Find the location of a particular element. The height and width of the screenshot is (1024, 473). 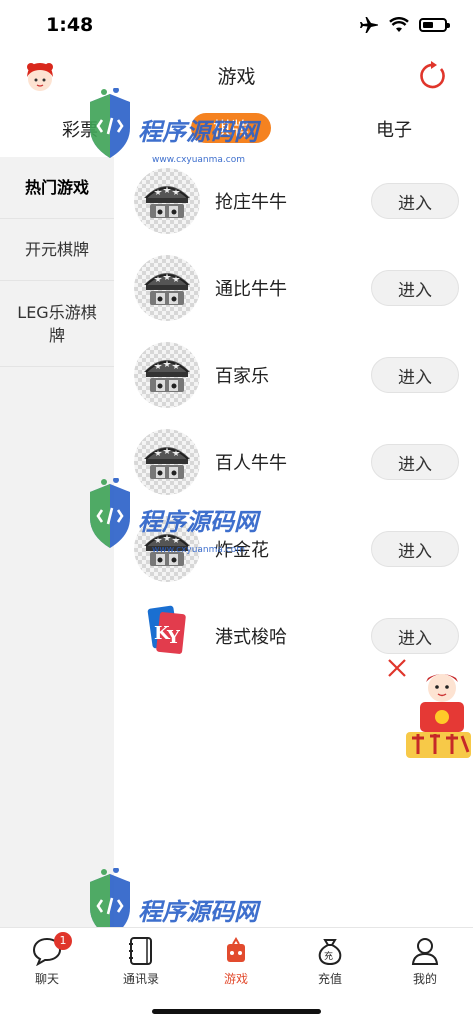

recharge-icon: 充 is located at coordinates (330, 952).